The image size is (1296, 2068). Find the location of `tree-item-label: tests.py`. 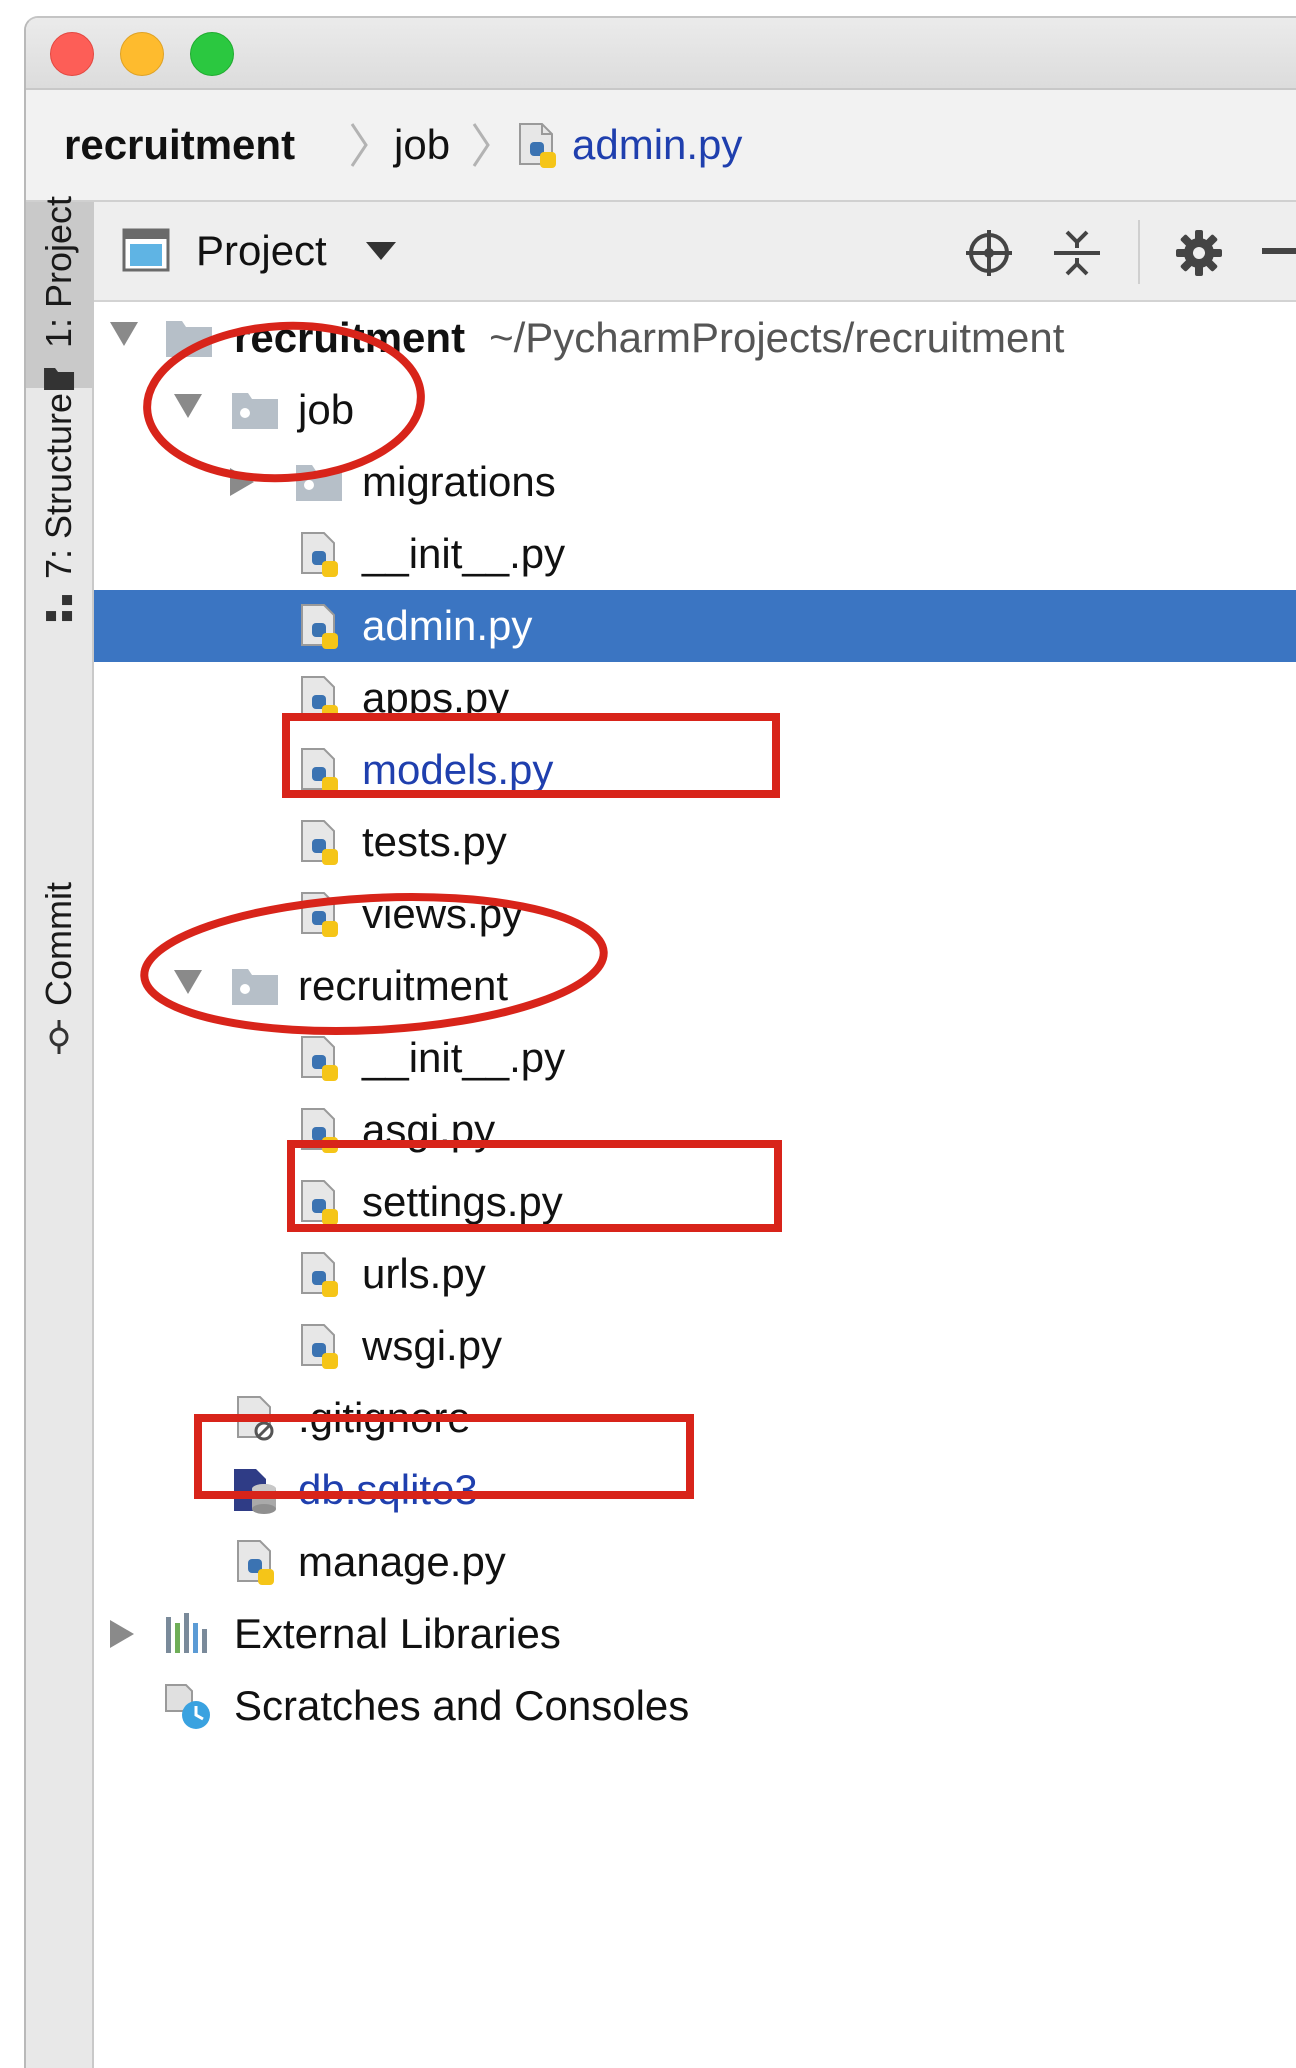

tree-item-label: tests.py is located at coordinates (434, 841).